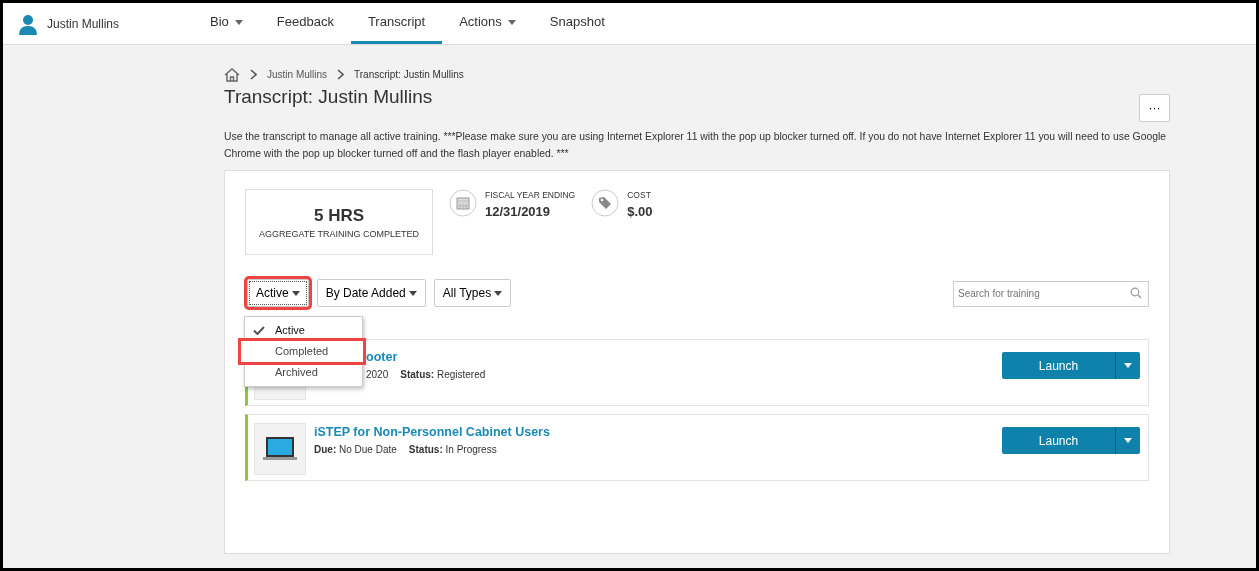 This screenshot has height=571, width=1259. Describe the element at coordinates (640, 211) in the screenshot. I see `stat-value: $.00` at that location.